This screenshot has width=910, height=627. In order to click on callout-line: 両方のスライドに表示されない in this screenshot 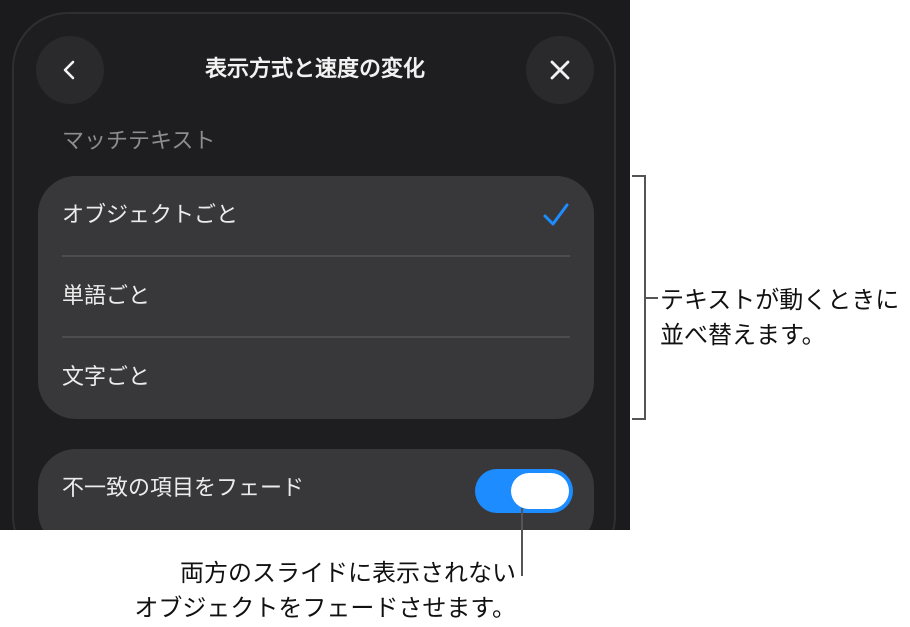, I will do `click(348, 573)`.